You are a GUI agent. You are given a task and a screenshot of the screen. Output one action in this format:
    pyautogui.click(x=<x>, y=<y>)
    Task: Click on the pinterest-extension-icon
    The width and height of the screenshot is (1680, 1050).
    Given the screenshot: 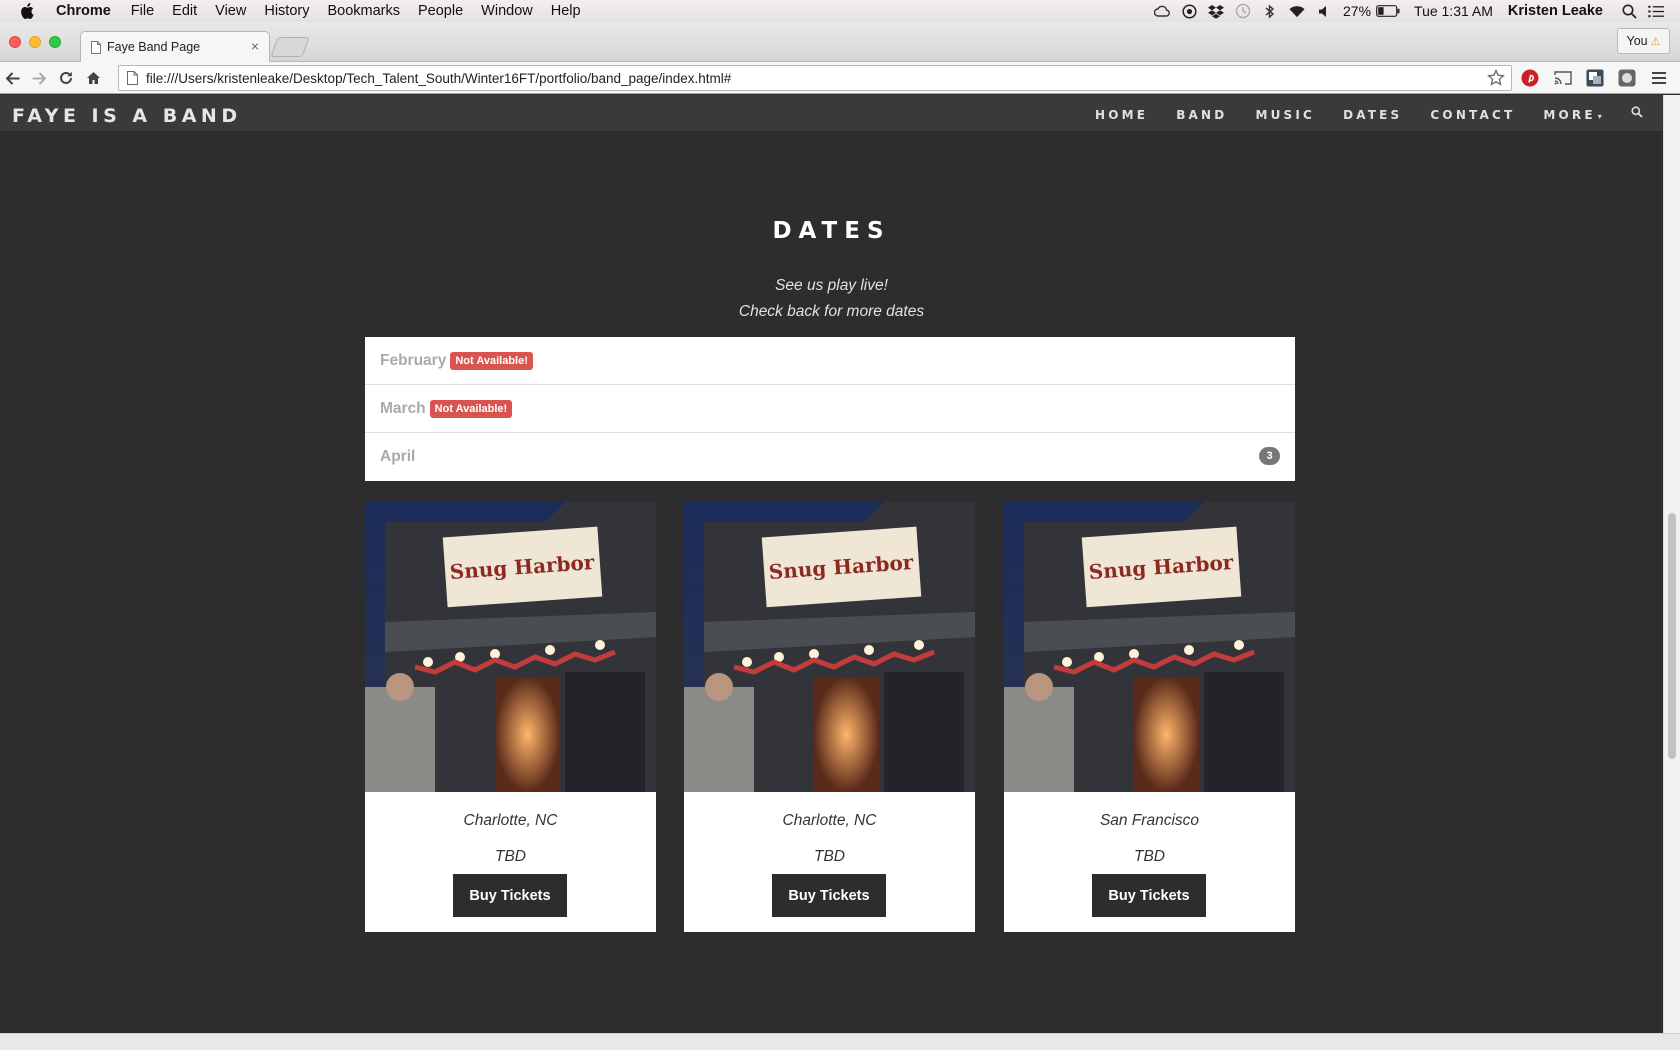 What is the action you would take?
    pyautogui.click(x=1530, y=78)
    